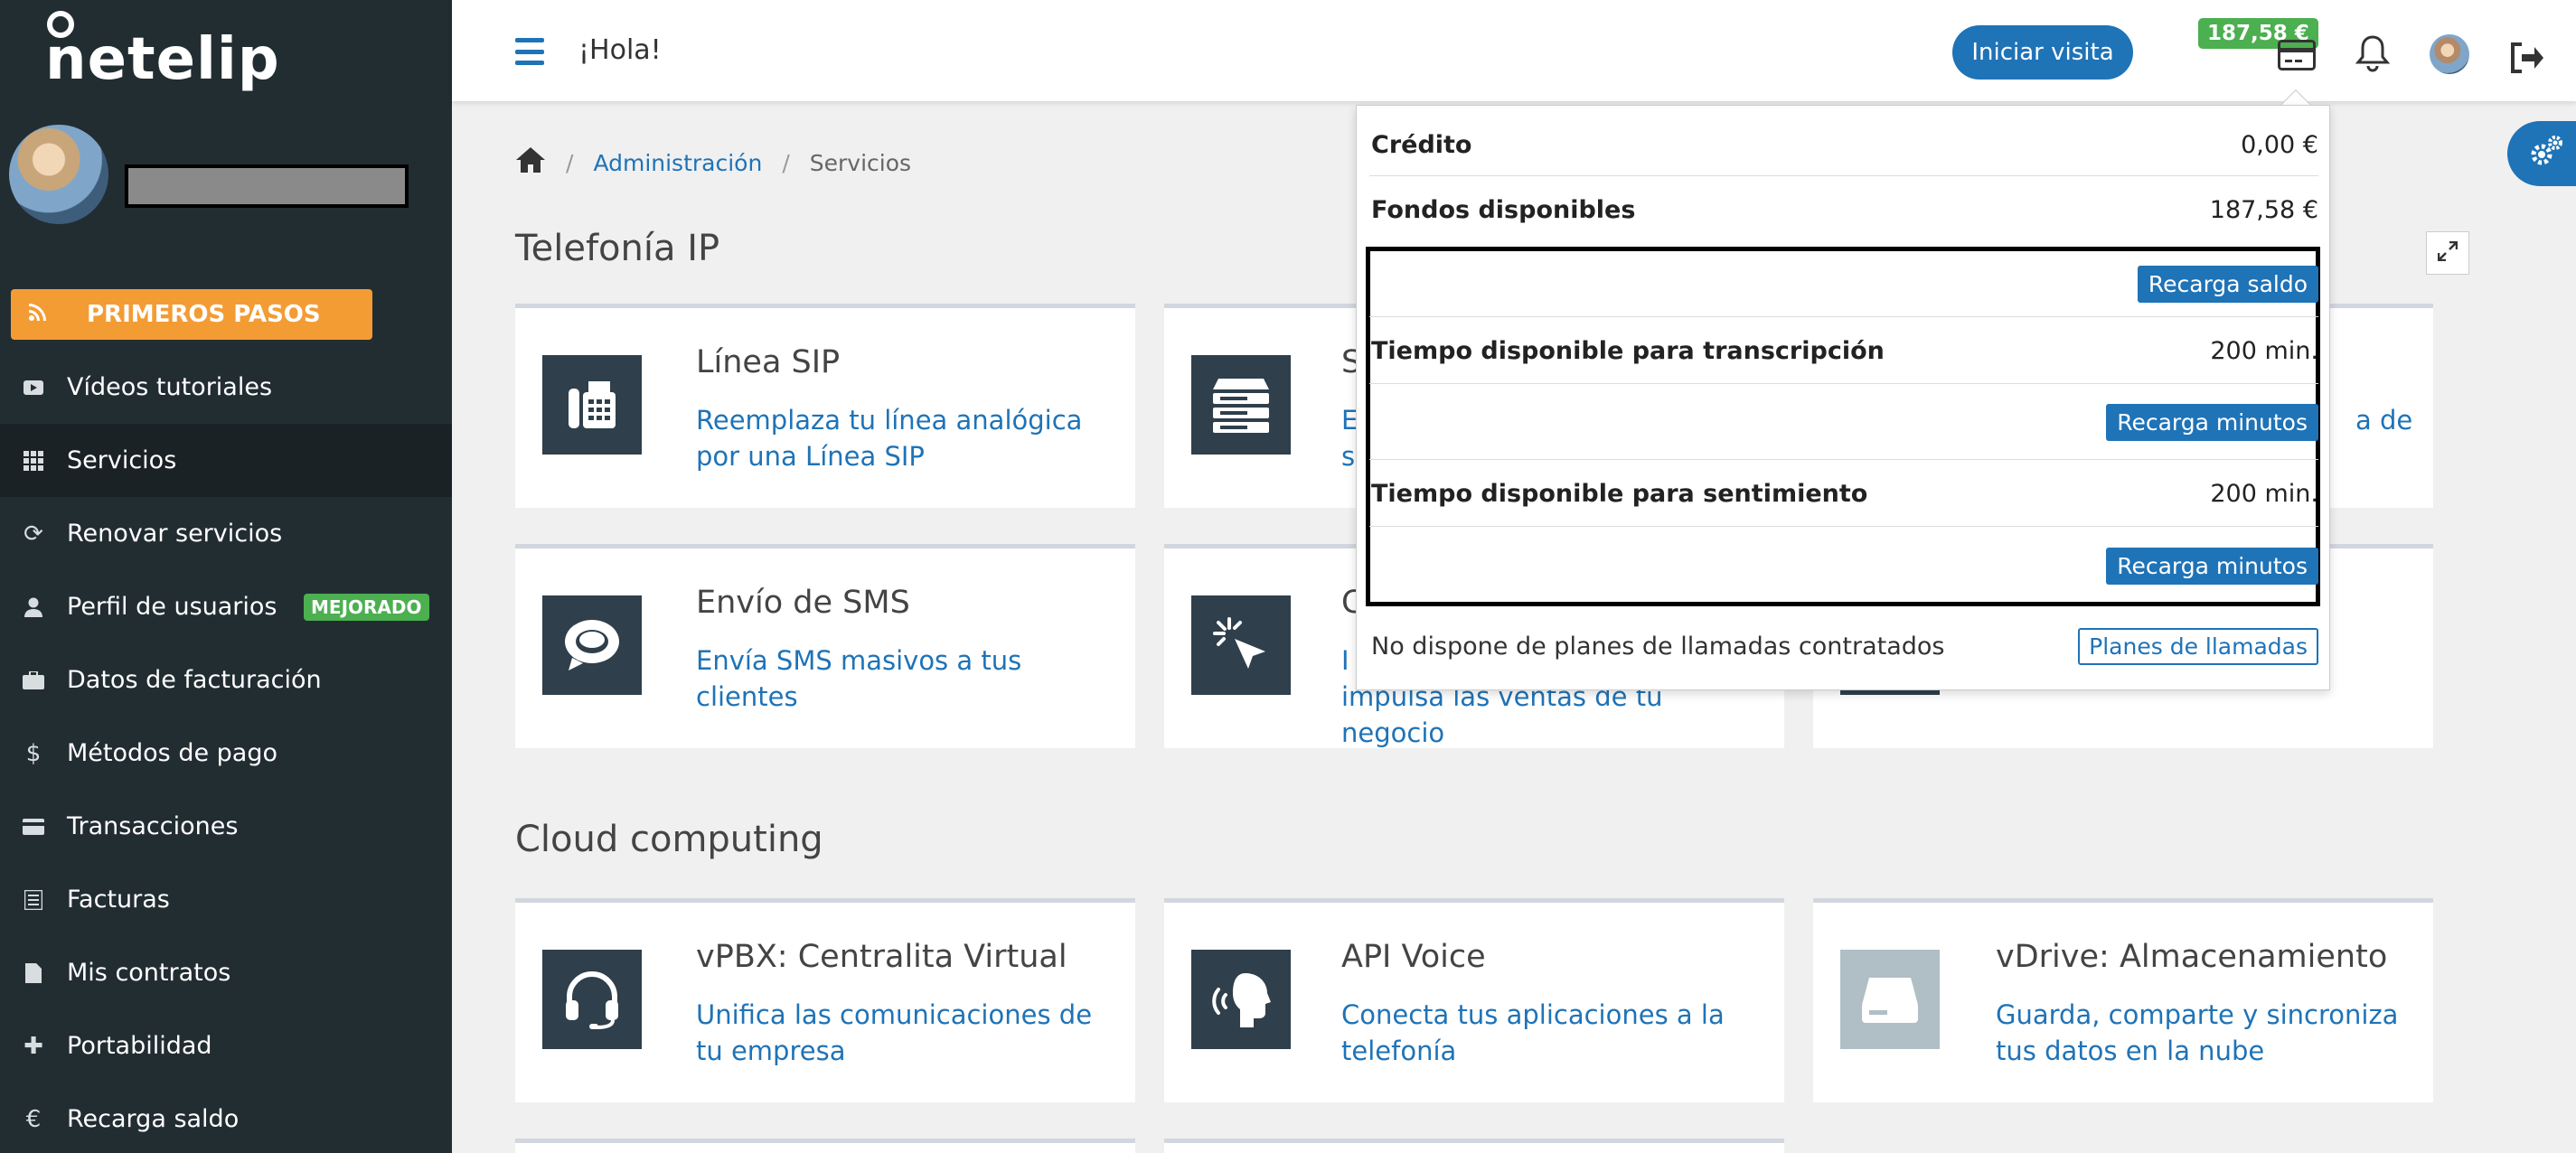  Describe the element at coordinates (226, 899) in the screenshot. I see `sidebar-item-facturas: Facturas` at that location.